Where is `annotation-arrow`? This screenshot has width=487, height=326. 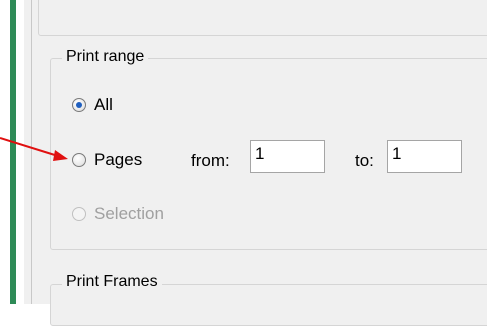
annotation-arrow is located at coordinates (34, 149).